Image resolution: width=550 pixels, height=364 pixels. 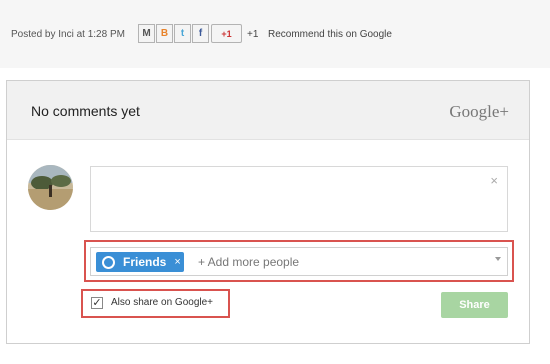 What do you see at coordinates (50, 187) in the screenshot?
I see `avatar` at bounding box center [50, 187].